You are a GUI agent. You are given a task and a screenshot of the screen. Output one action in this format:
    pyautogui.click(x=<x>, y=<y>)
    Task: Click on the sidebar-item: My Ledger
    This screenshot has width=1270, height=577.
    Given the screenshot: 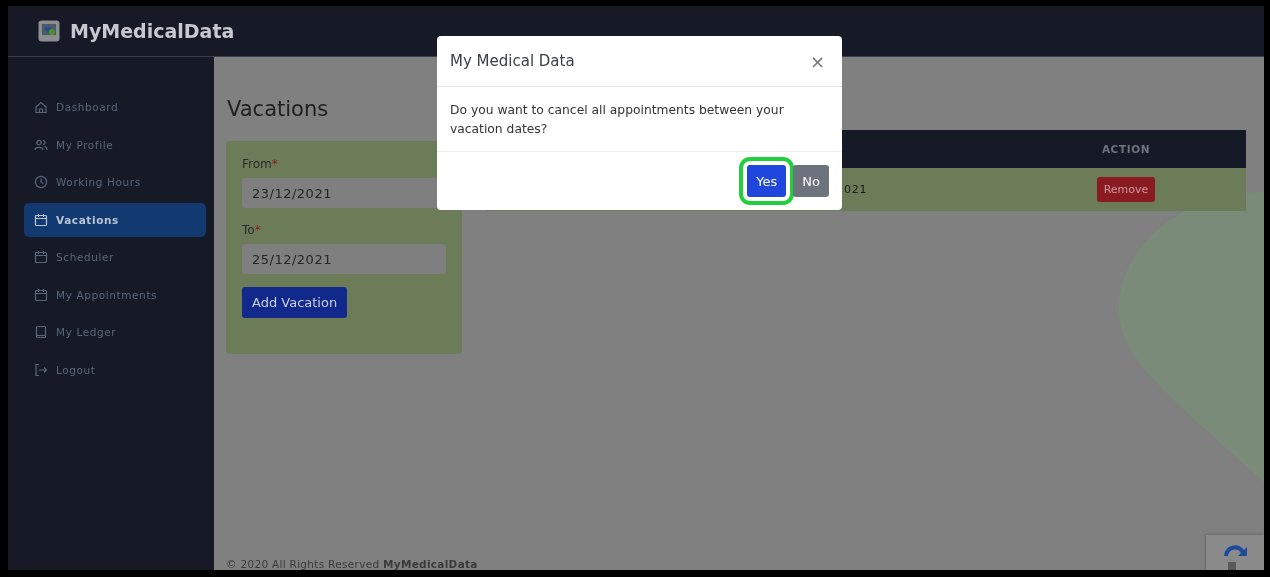 What is the action you would take?
    pyautogui.click(x=115, y=332)
    